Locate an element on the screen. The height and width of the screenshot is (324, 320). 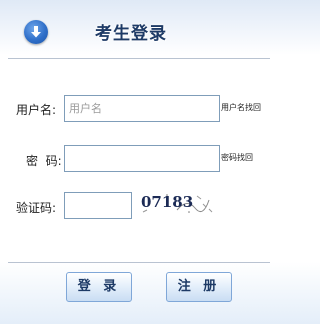
username-recover-link: 用户名找回 is located at coordinates (241, 107).